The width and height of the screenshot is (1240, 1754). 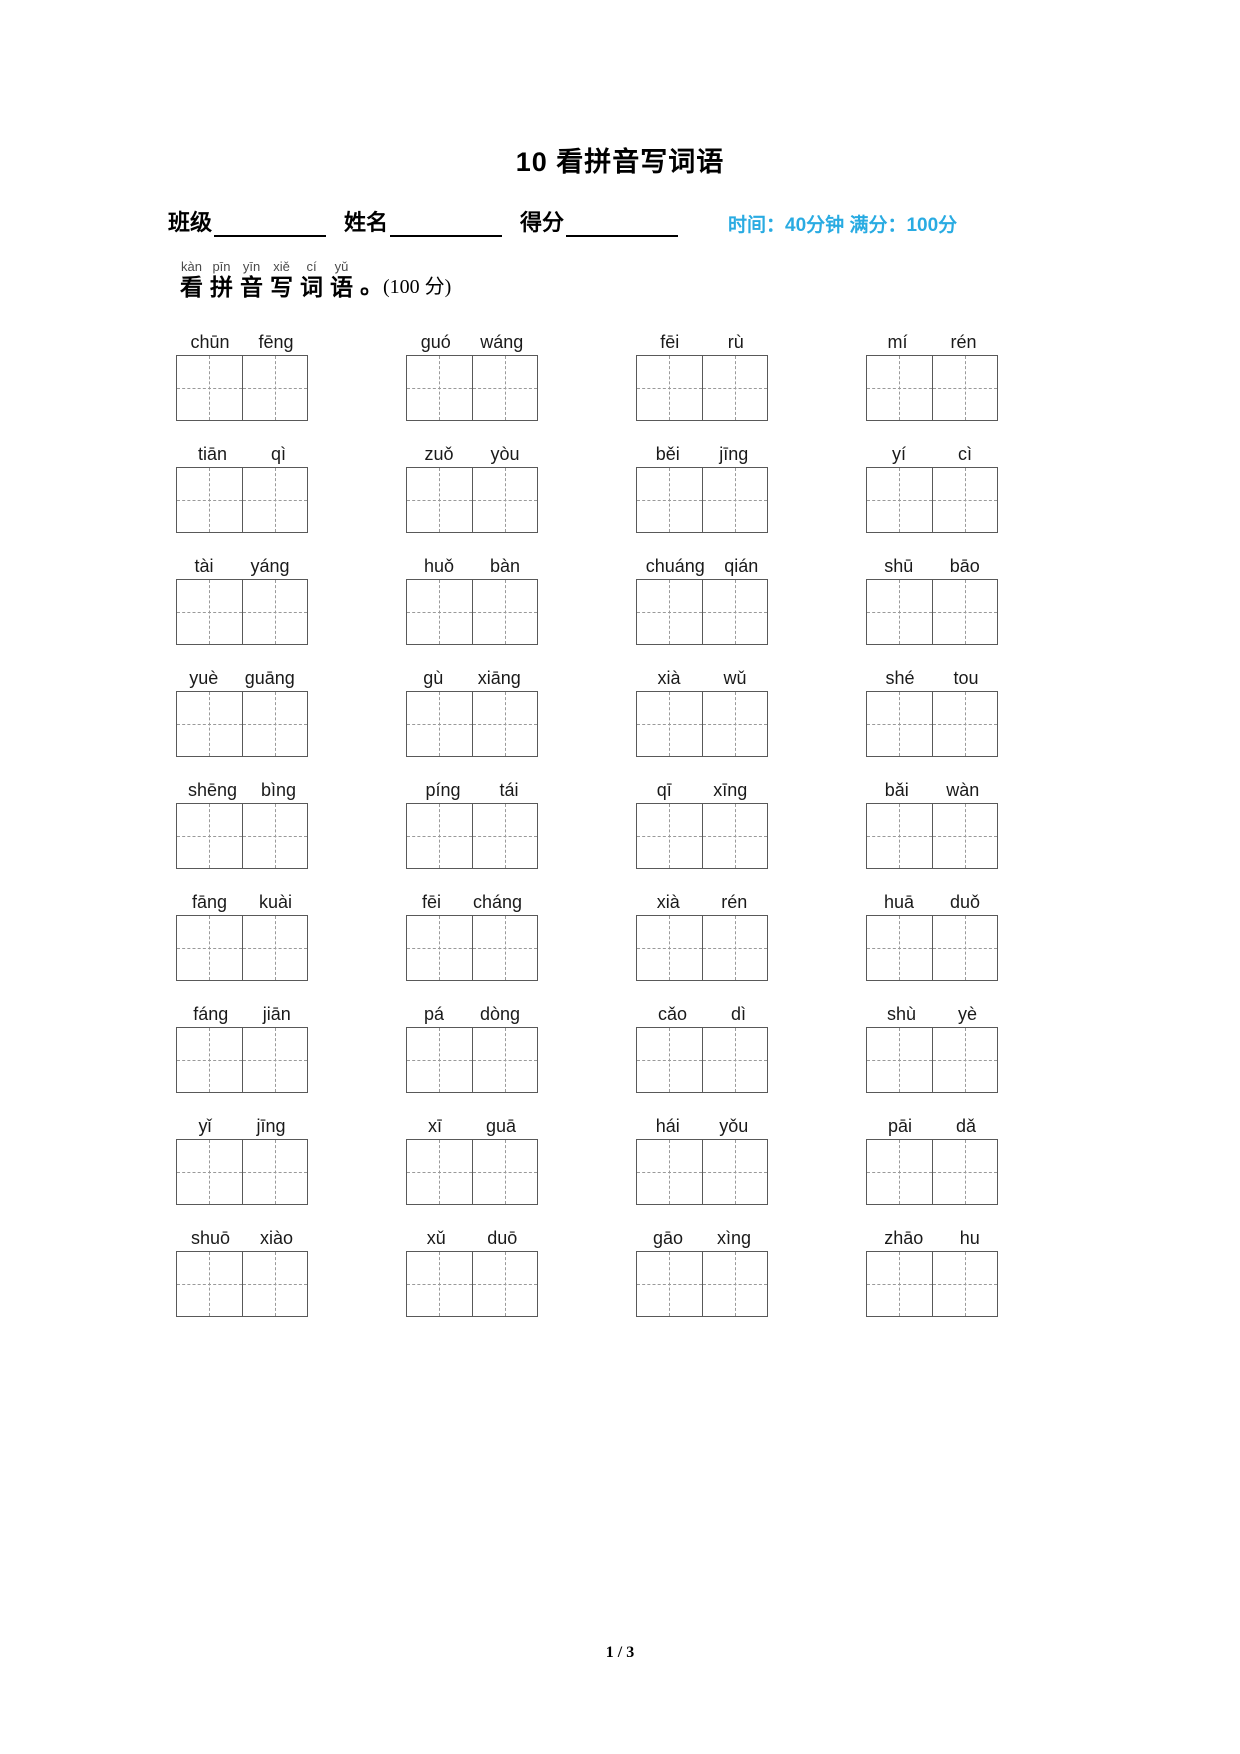 What do you see at coordinates (446, 227) in the screenshot?
I see `info-blank-name` at bounding box center [446, 227].